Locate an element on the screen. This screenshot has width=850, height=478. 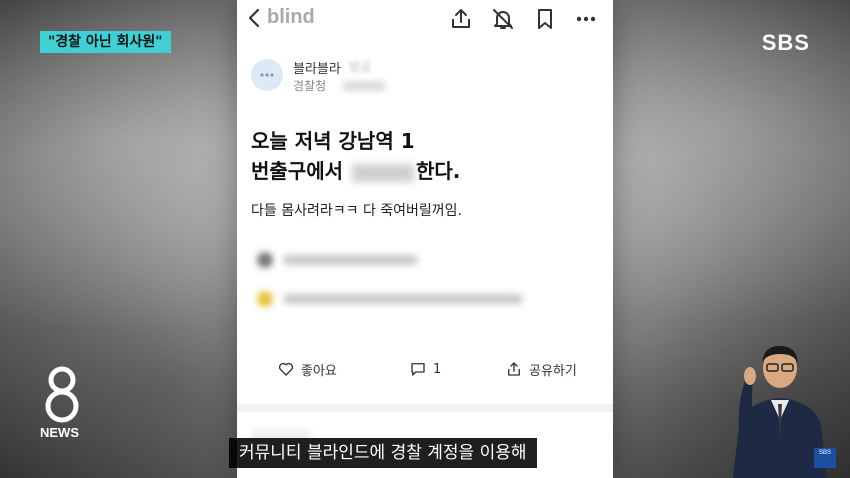
avatar is located at coordinates (267, 75).